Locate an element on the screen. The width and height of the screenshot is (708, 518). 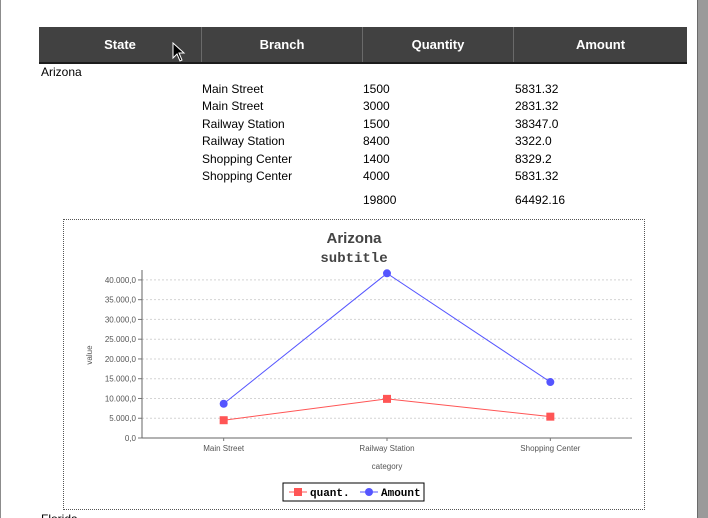
x-tick-label: Shopping Center is located at coordinates (550, 448).